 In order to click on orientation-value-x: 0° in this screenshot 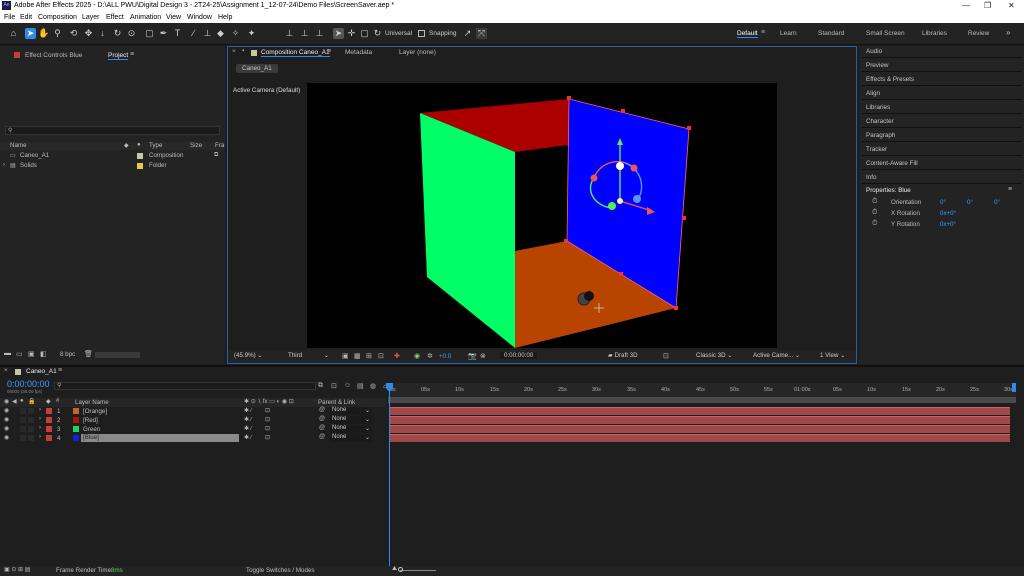, I will do `click(943, 202)`.